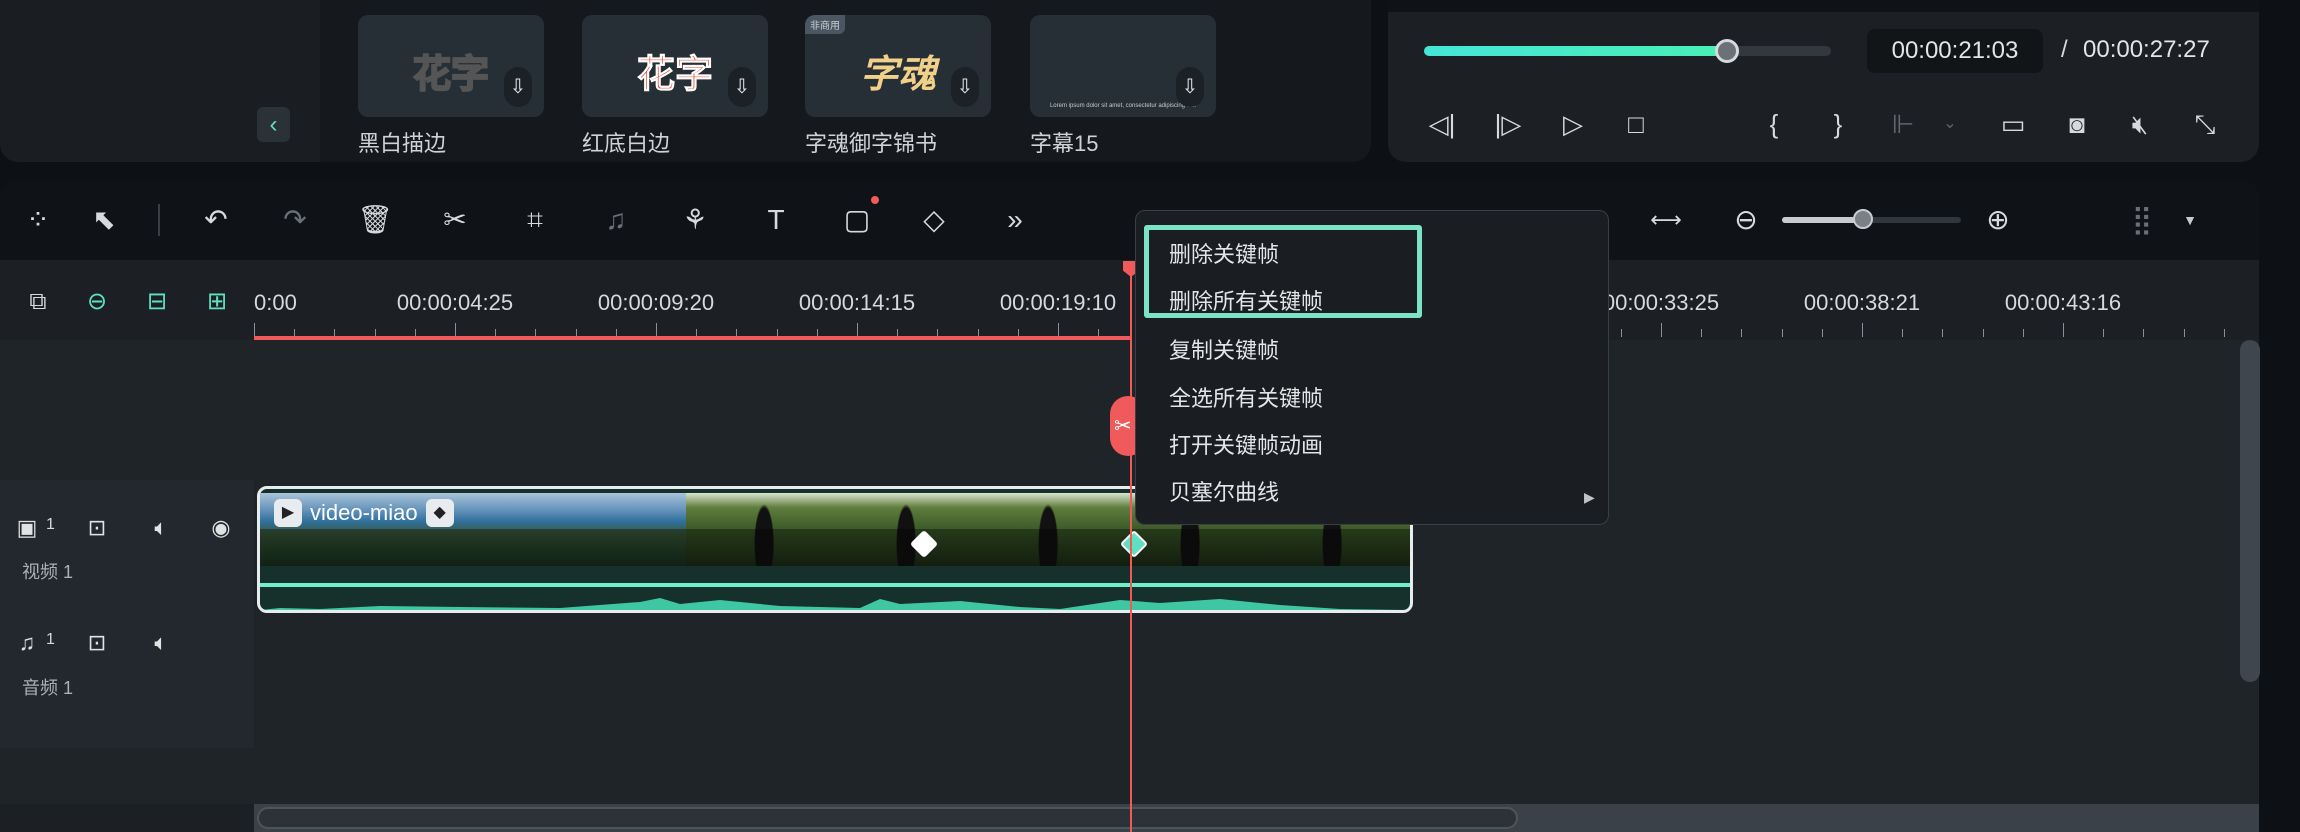  What do you see at coordinates (1838, 124) in the screenshot?
I see `mark-out-icon: }` at bounding box center [1838, 124].